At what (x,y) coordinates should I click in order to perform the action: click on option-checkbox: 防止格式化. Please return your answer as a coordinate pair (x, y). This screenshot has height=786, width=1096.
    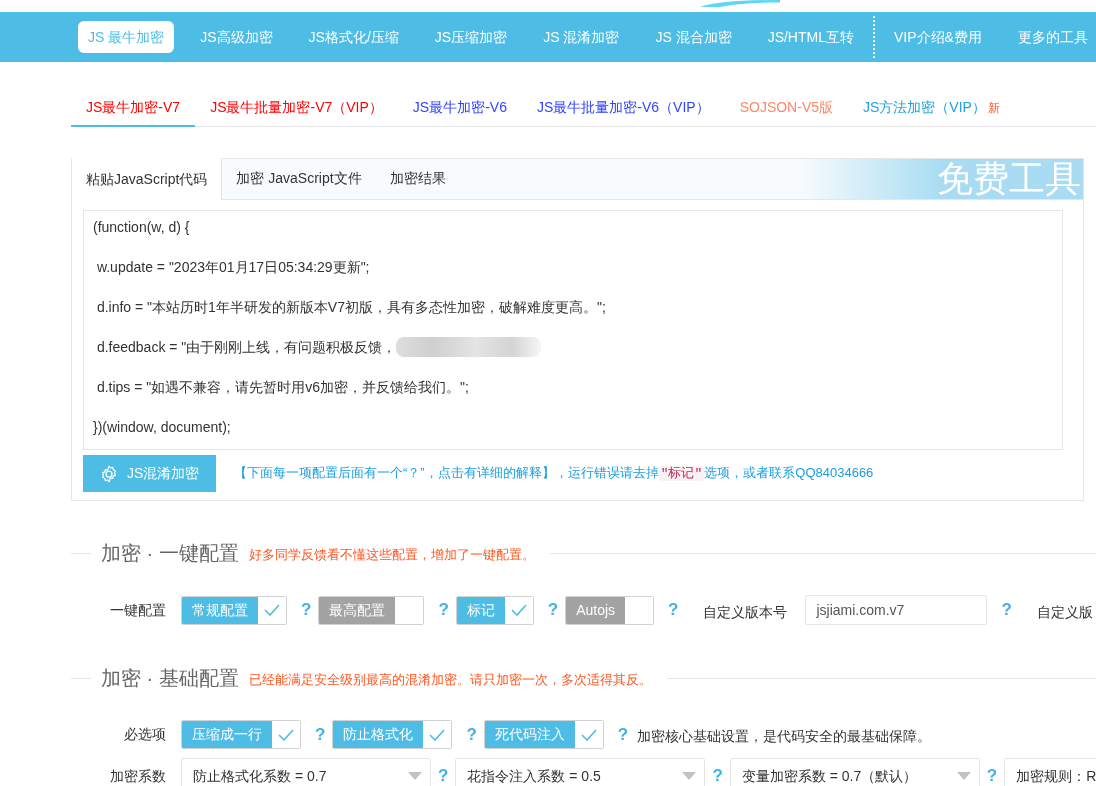
    Looking at the image, I should click on (392, 734).